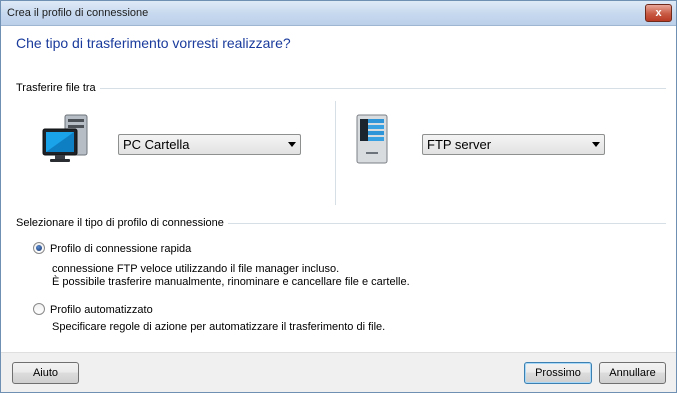 The height and width of the screenshot is (393, 677). What do you see at coordinates (338, 13) in the screenshot?
I see `title-bar: Crea il profilo di connessione x` at bounding box center [338, 13].